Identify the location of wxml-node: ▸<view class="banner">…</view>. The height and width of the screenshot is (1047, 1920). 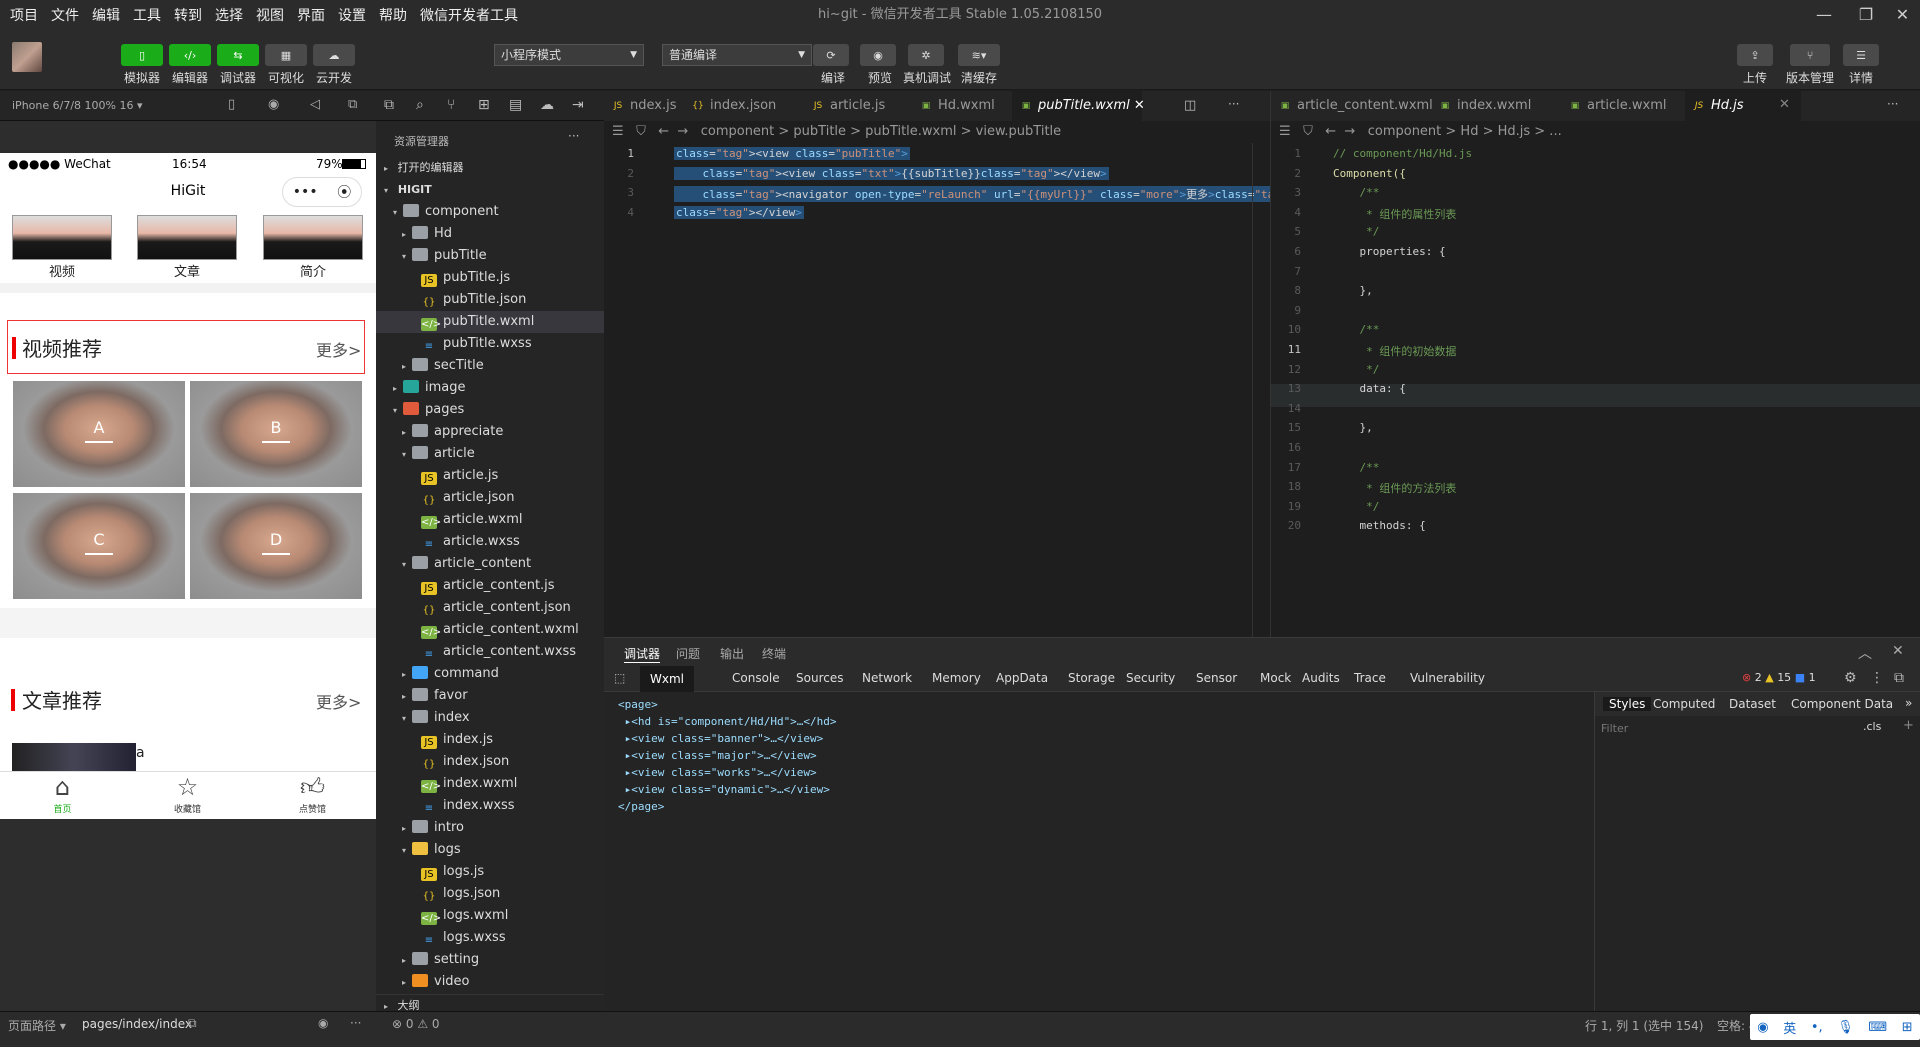
(721, 738).